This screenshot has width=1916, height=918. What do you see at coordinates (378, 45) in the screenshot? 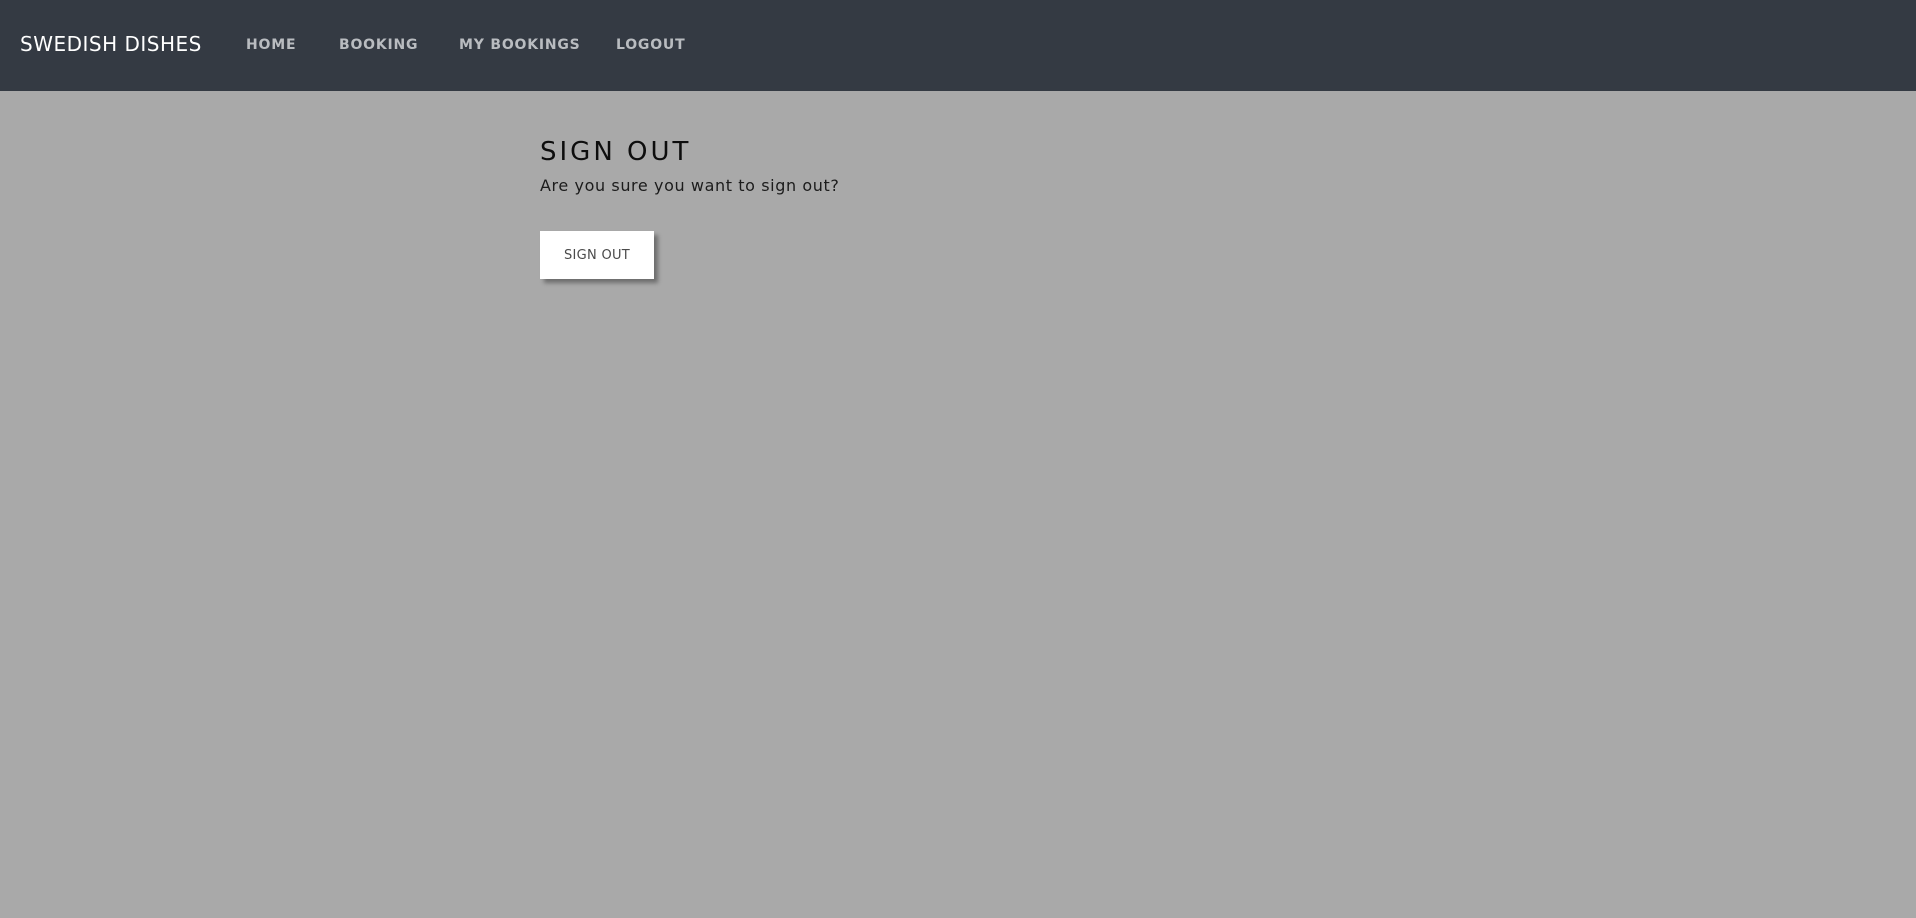
I see `nav-link-booking: BOOKING` at bounding box center [378, 45].